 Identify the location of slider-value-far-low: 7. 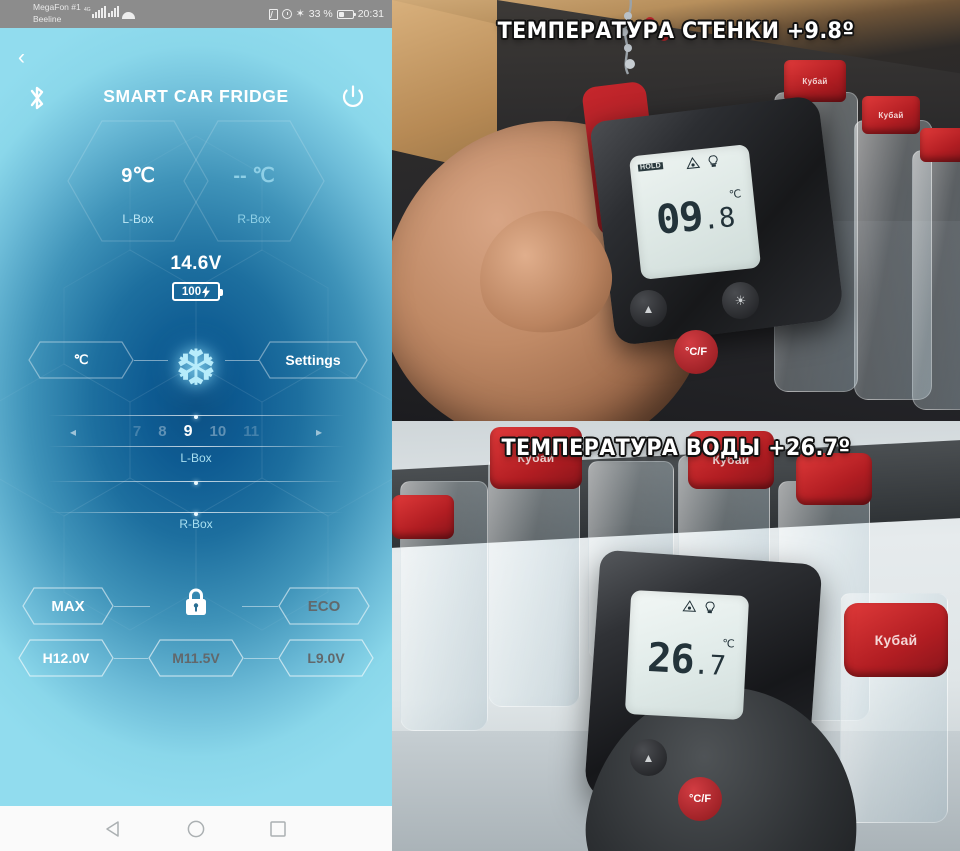
(137, 431).